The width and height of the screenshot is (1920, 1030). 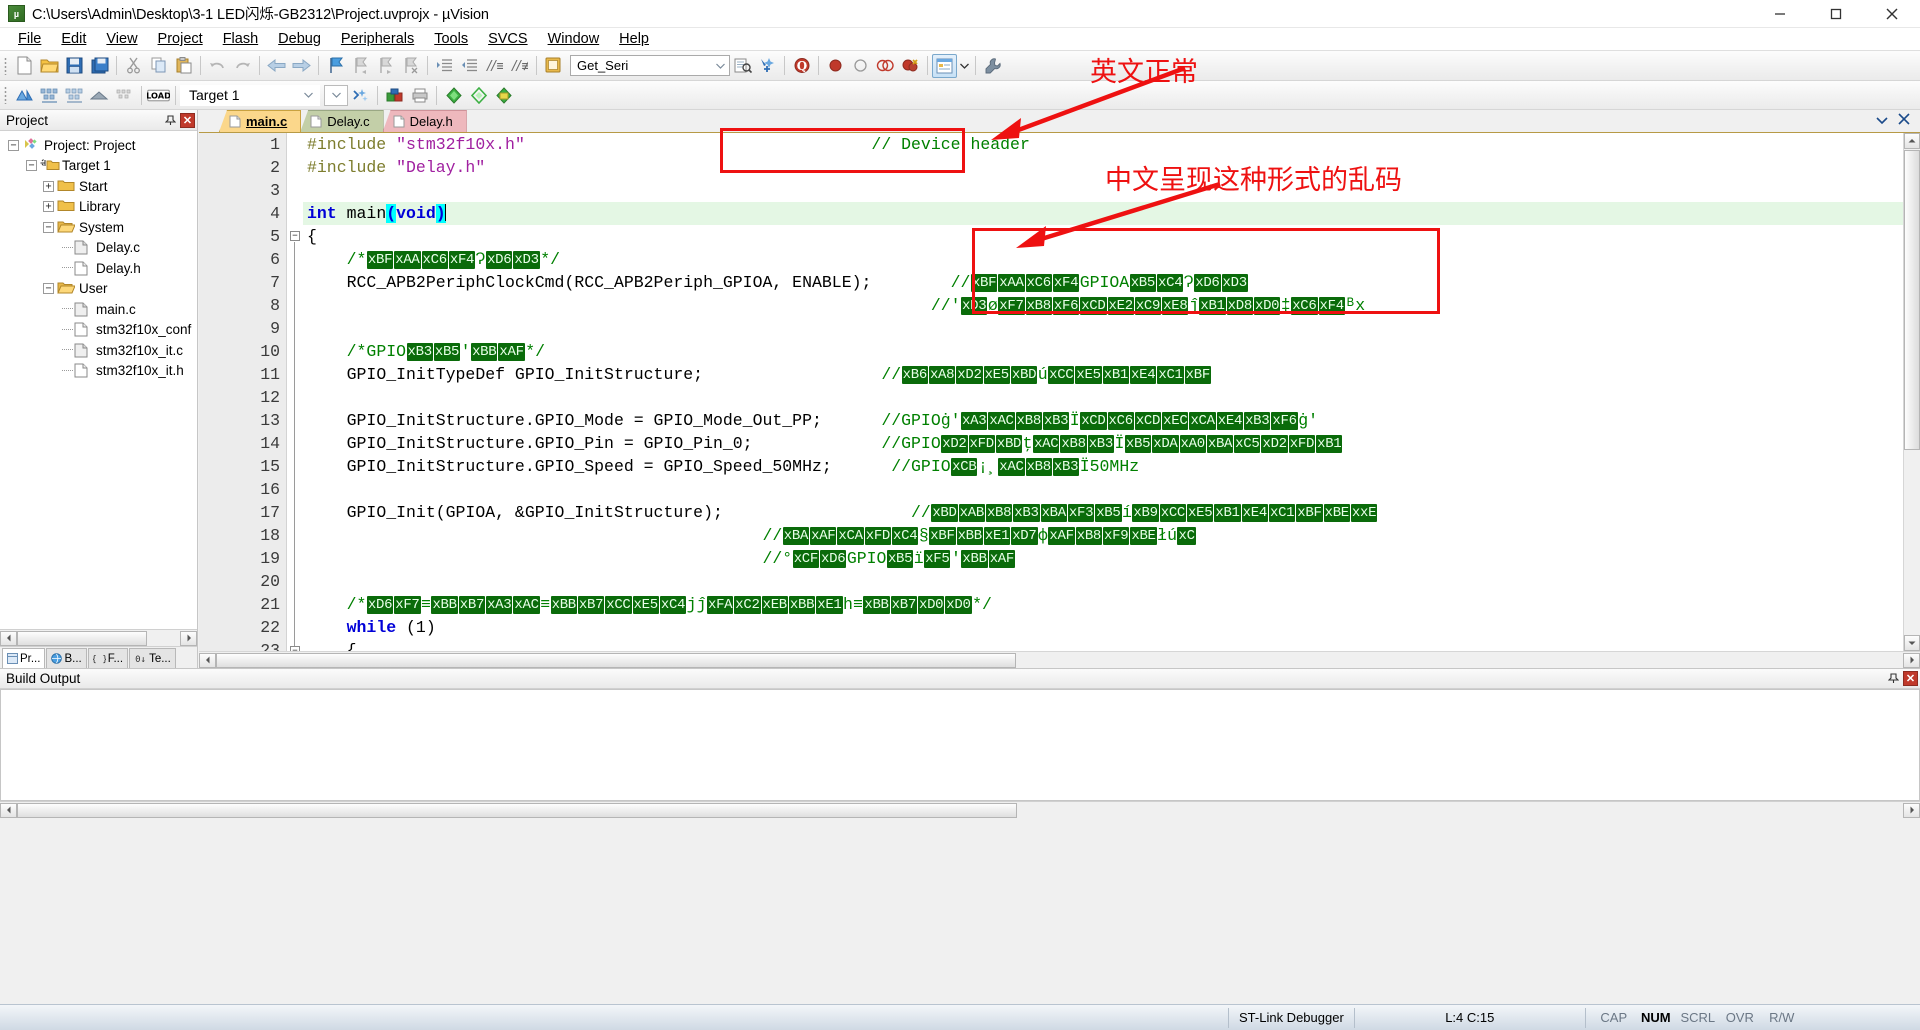 What do you see at coordinates (944, 65) in the screenshot?
I see `project-window-icon` at bounding box center [944, 65].